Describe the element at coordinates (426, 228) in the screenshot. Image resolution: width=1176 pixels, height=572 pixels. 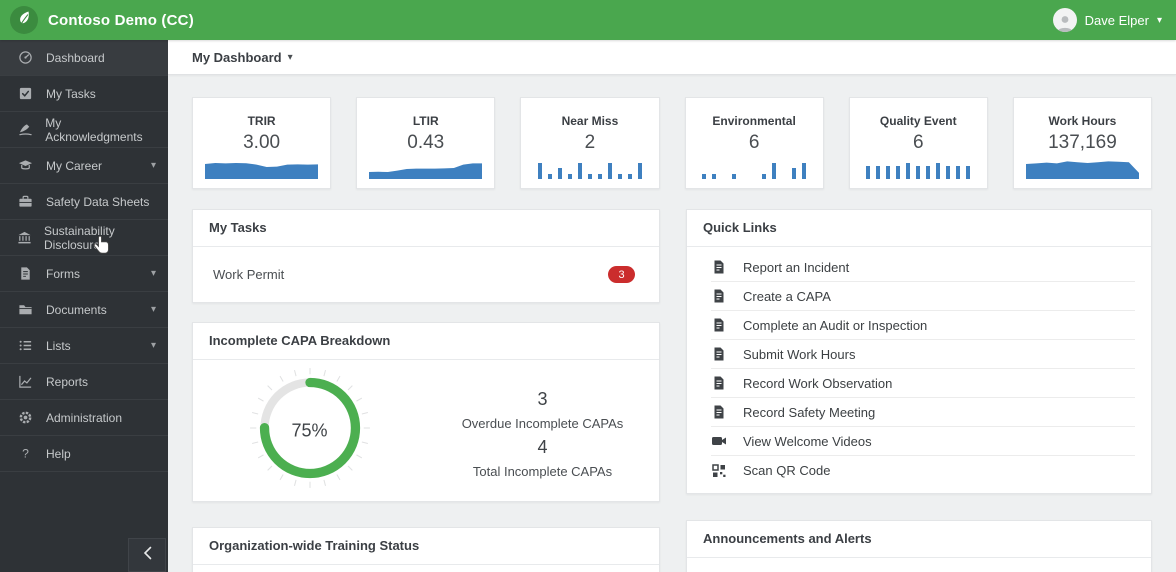
I see `my-tasks-header: My Tasks` at that location.